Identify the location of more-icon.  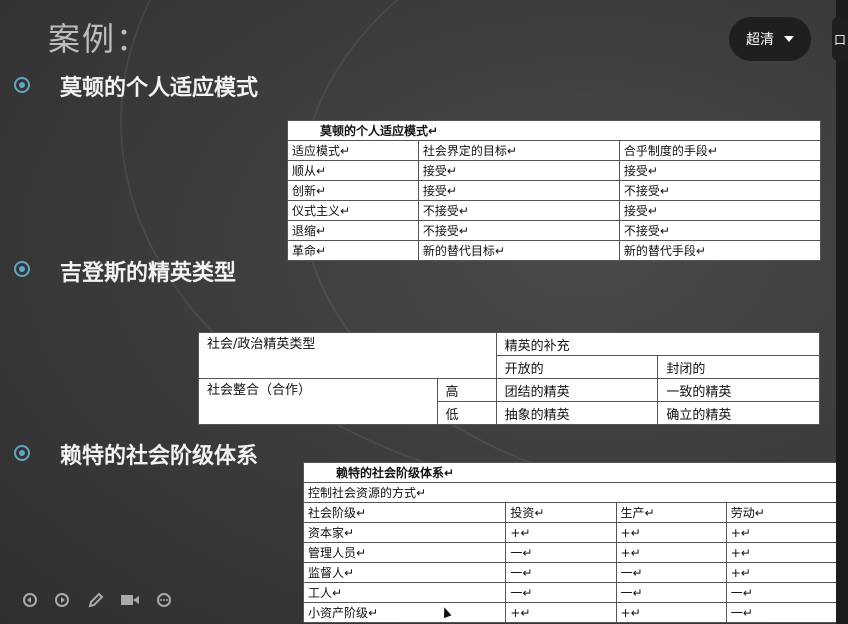
(164, 600).